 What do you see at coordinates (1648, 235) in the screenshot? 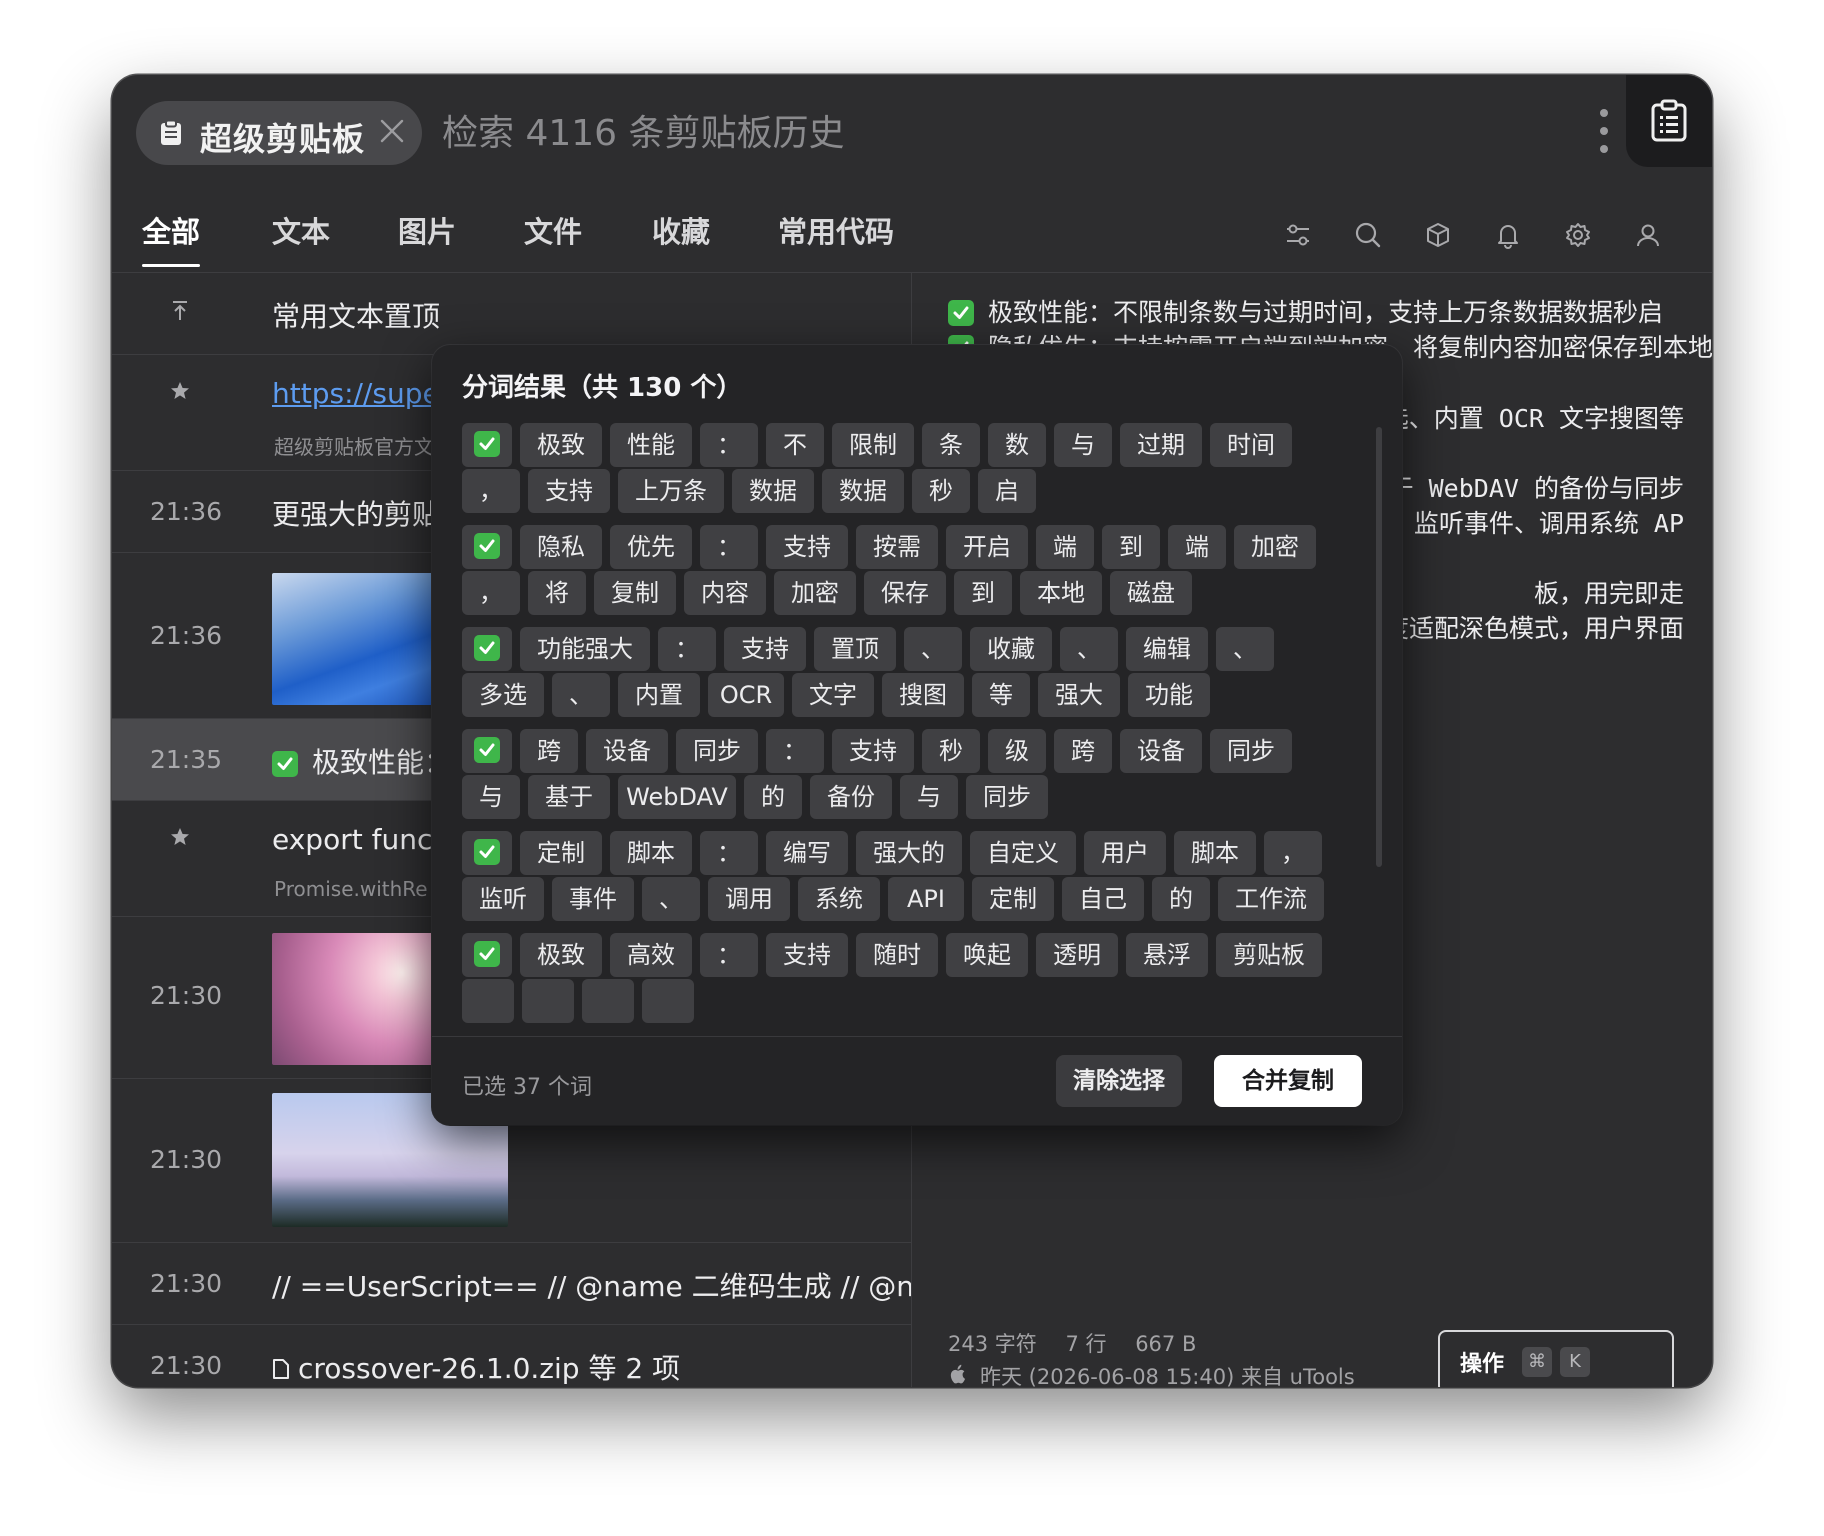
I see `user-icon` at bounding box center [1648, 235].